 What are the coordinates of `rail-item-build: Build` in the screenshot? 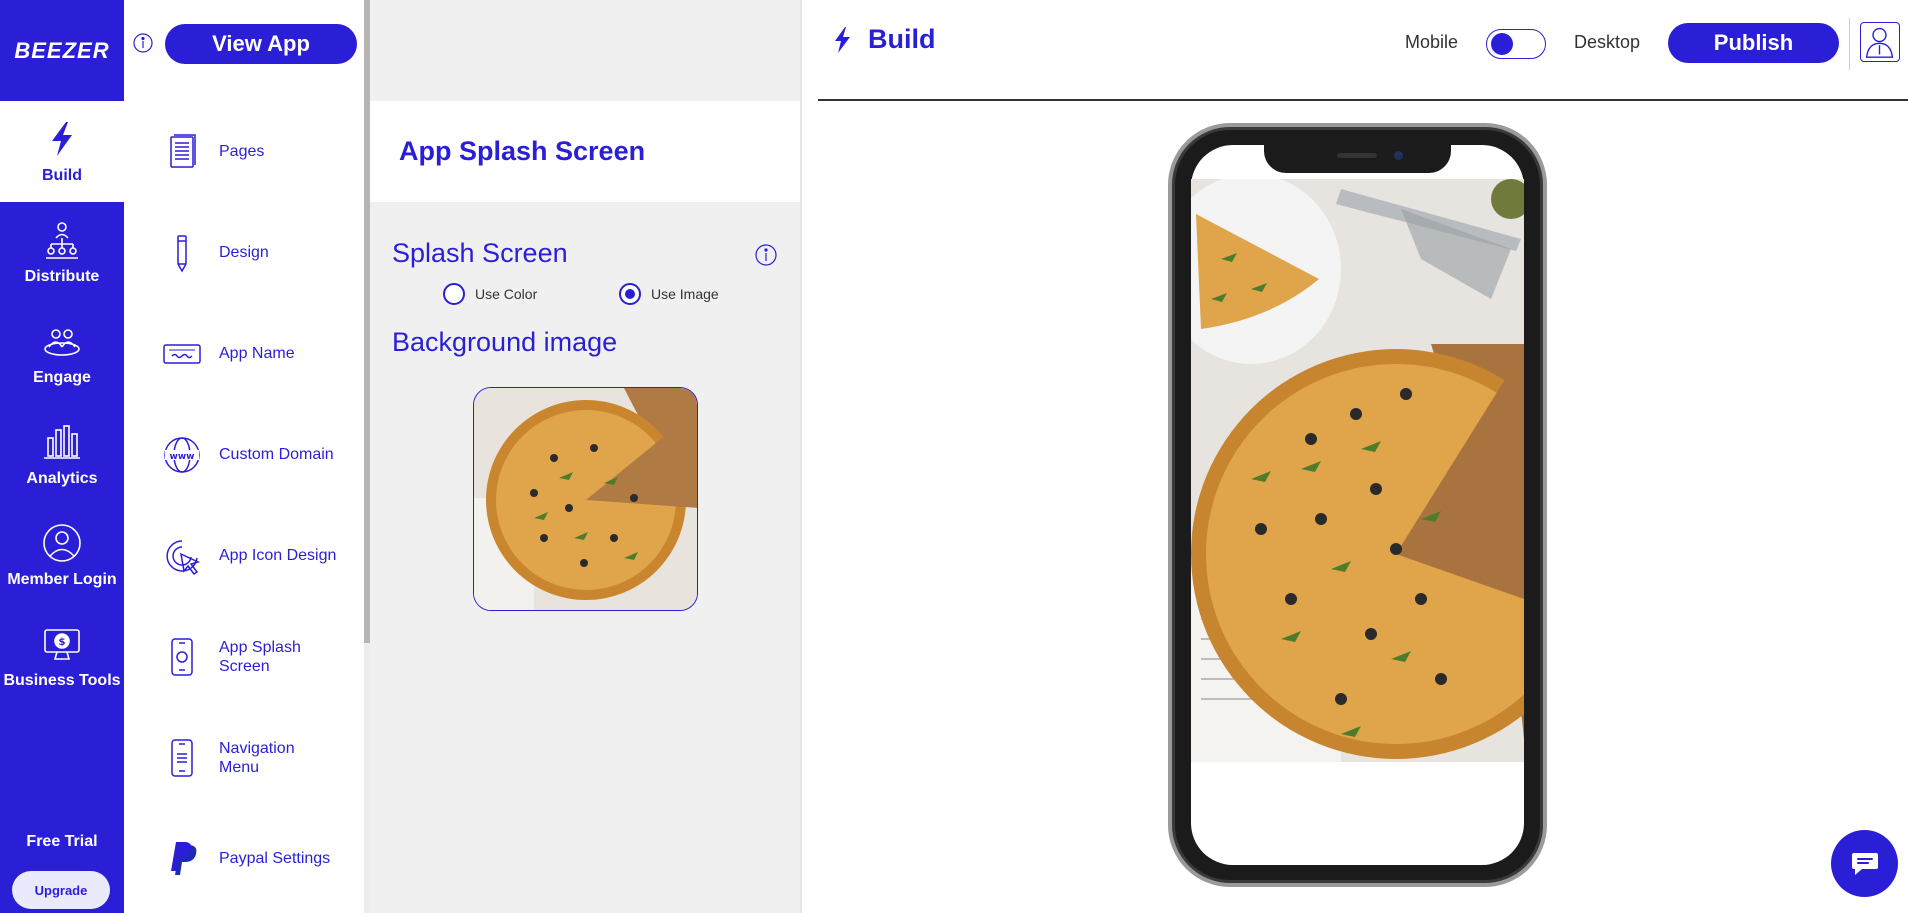 It's located at (62, 151).